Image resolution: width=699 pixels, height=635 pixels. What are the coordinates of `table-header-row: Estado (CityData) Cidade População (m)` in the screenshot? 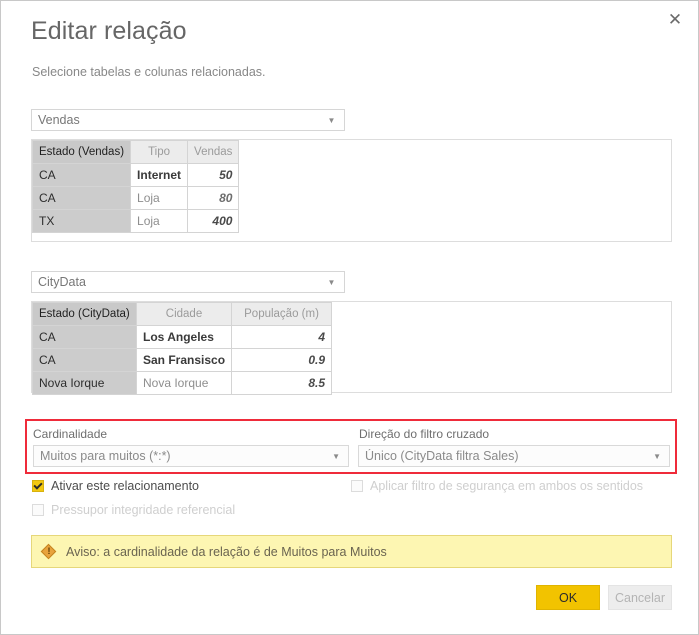 It's located at (182, 314).